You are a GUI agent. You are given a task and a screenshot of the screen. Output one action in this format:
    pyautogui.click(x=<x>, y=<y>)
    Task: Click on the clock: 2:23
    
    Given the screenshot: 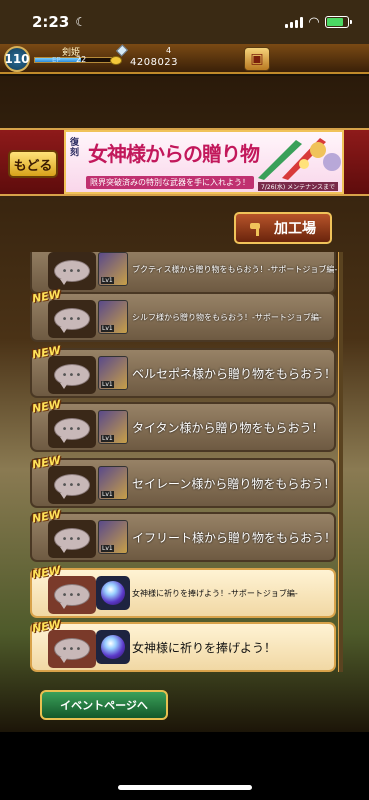 What is the action you would take?
    pyautogui.click(x=51, y=22)
    